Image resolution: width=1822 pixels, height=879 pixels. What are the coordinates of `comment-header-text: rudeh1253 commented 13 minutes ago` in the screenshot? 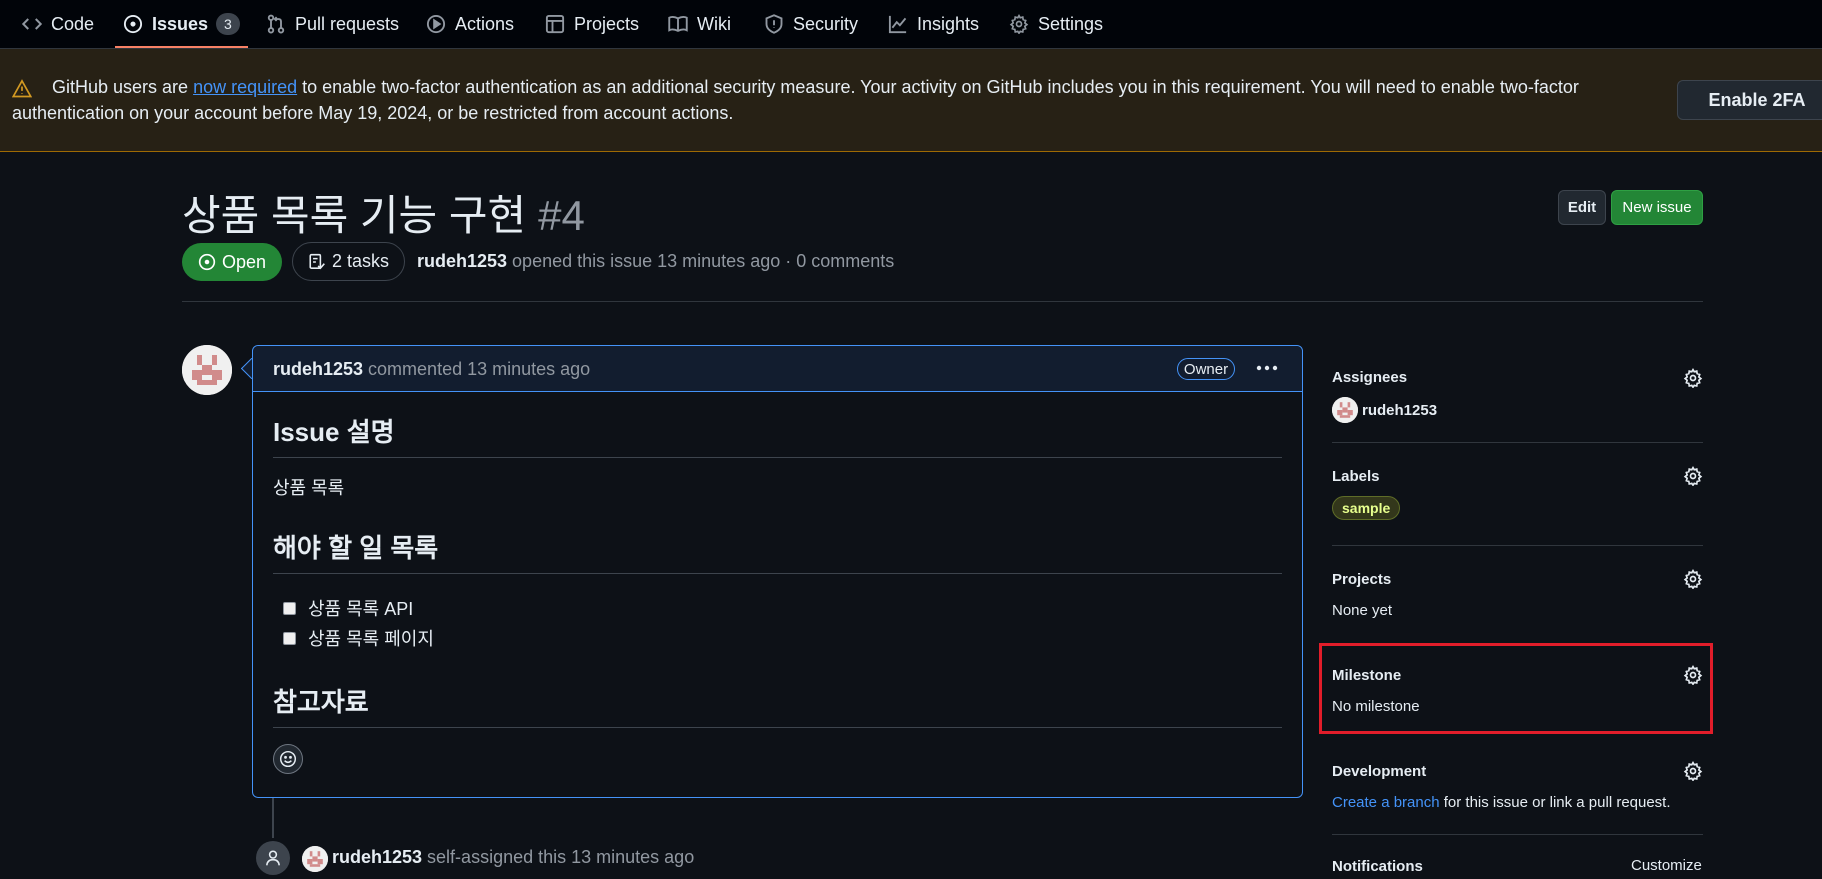 It's located at (431, 369).